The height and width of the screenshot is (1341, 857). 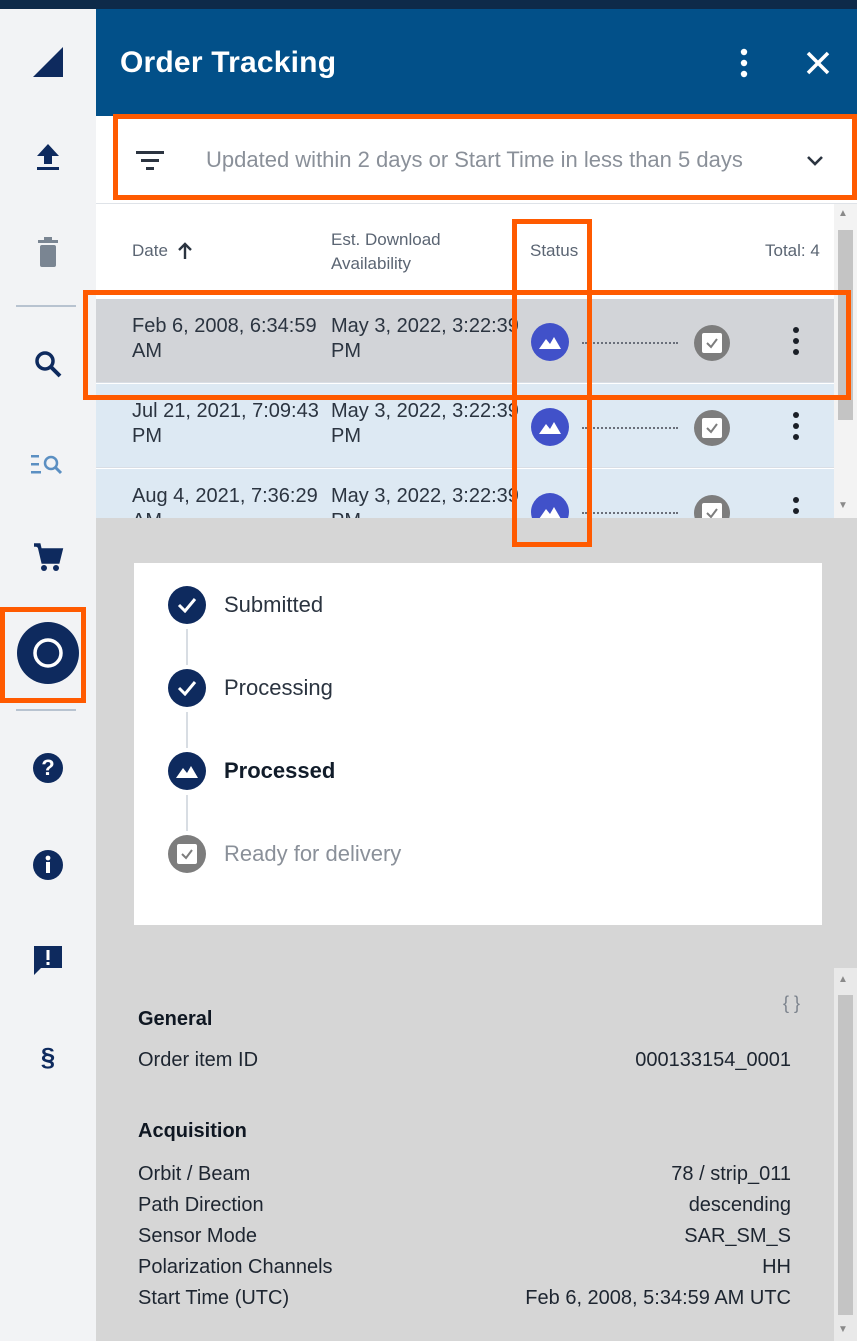 What do you see at coordinates (731, 1174) in the screenshot?
I see `detail-value: 78 / strip_011` at bounding box center [731, 1174].